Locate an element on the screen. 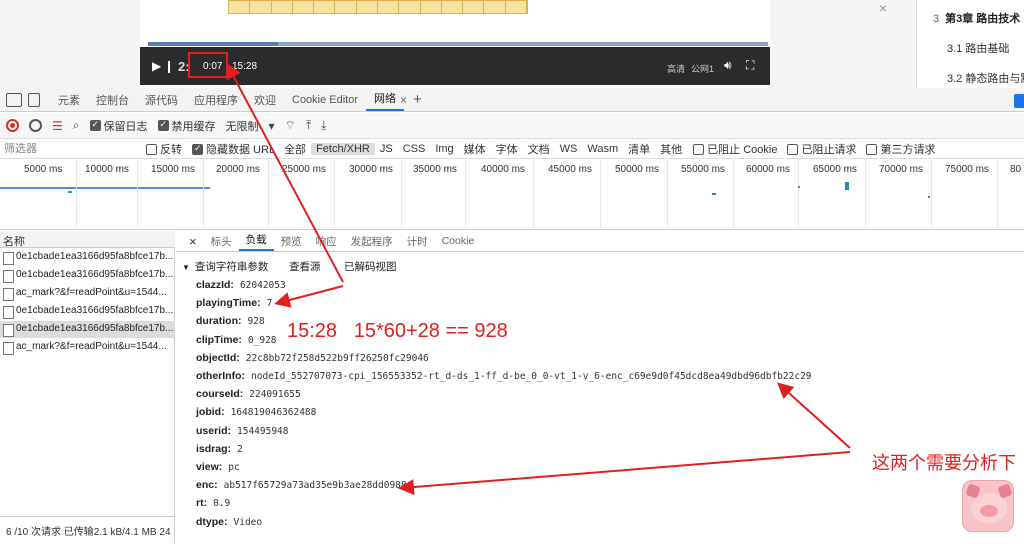 The width and height of the screenshot is (1024, 544). timeline-tick-label: 55000 ms is located at coordinates (703, 169).